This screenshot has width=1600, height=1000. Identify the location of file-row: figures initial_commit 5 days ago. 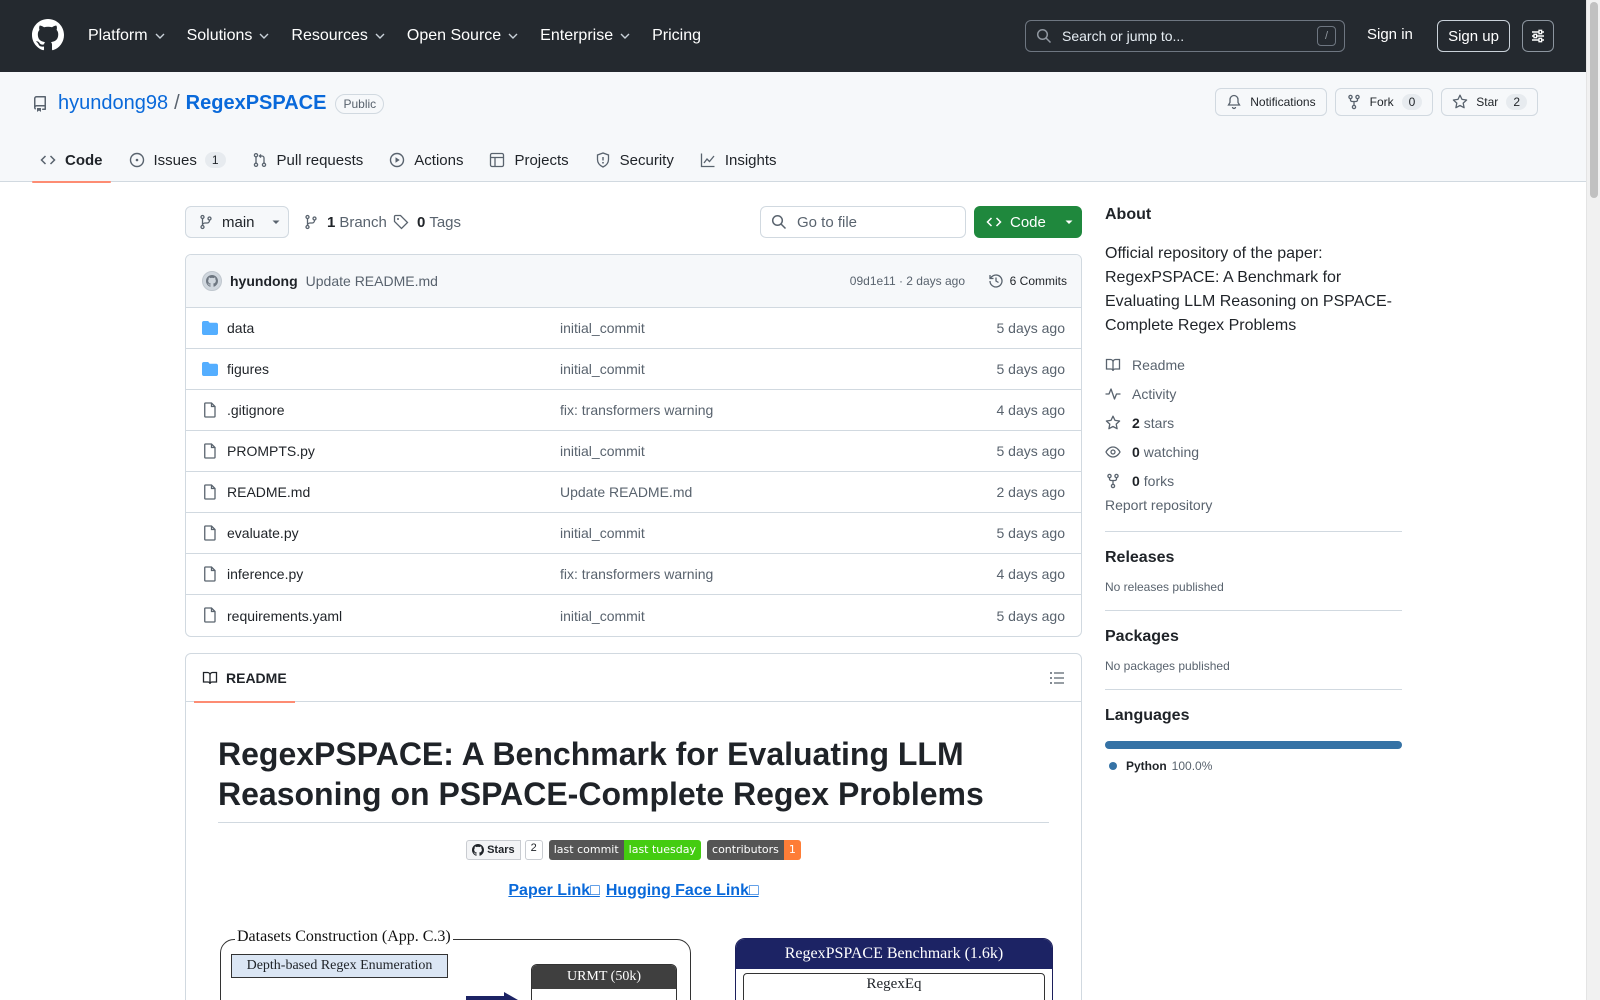
(633, 369).